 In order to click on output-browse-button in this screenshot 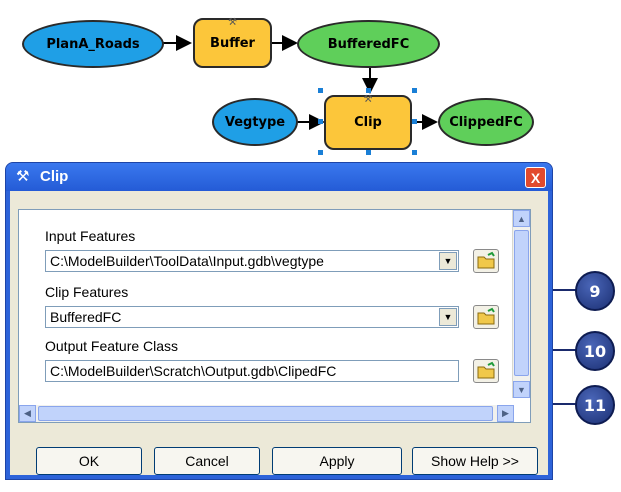, I will do `click(486, 371)`.